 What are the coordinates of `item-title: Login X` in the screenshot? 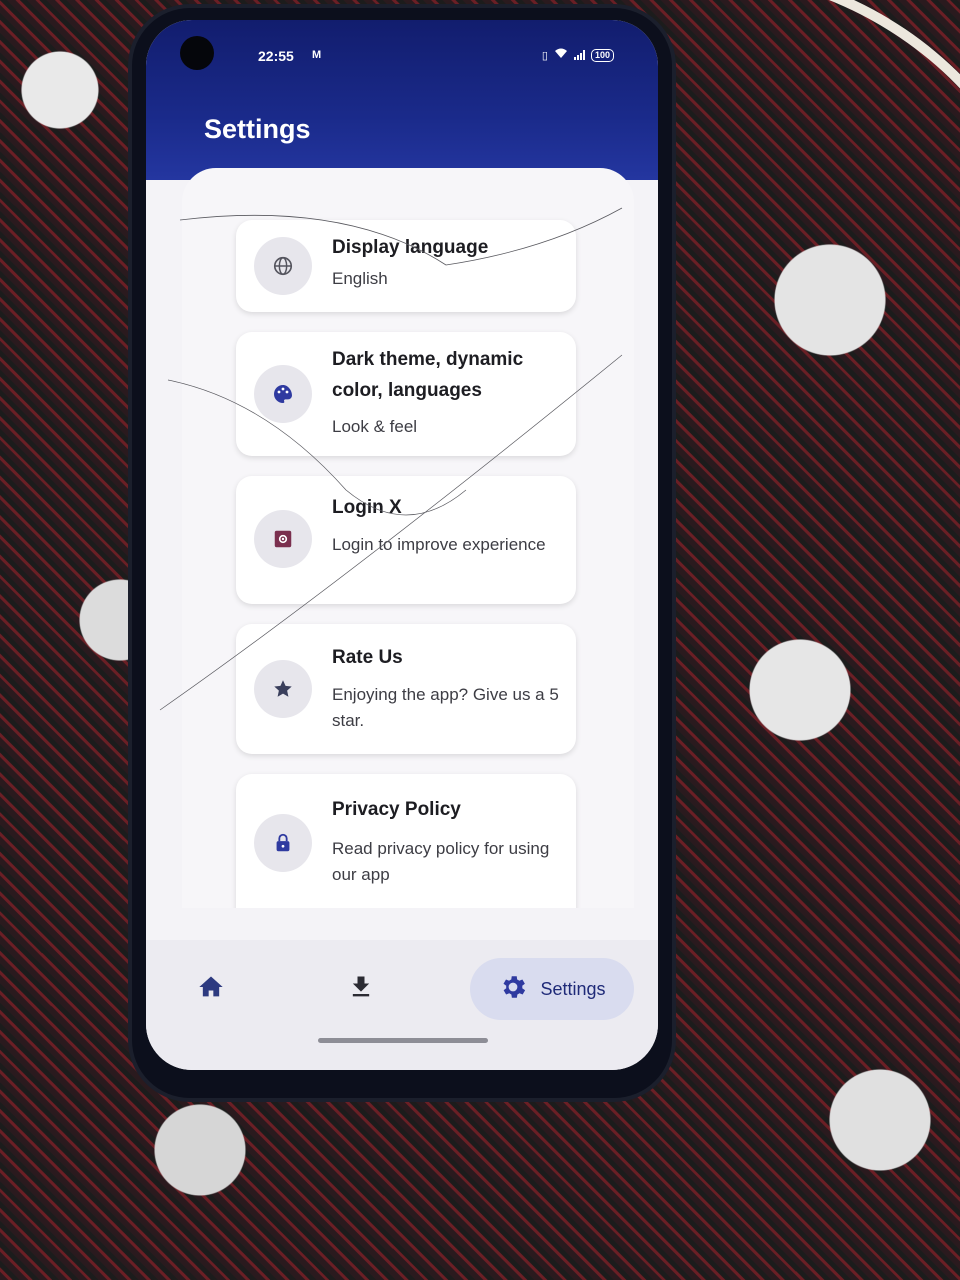 It's located at (367, 507).